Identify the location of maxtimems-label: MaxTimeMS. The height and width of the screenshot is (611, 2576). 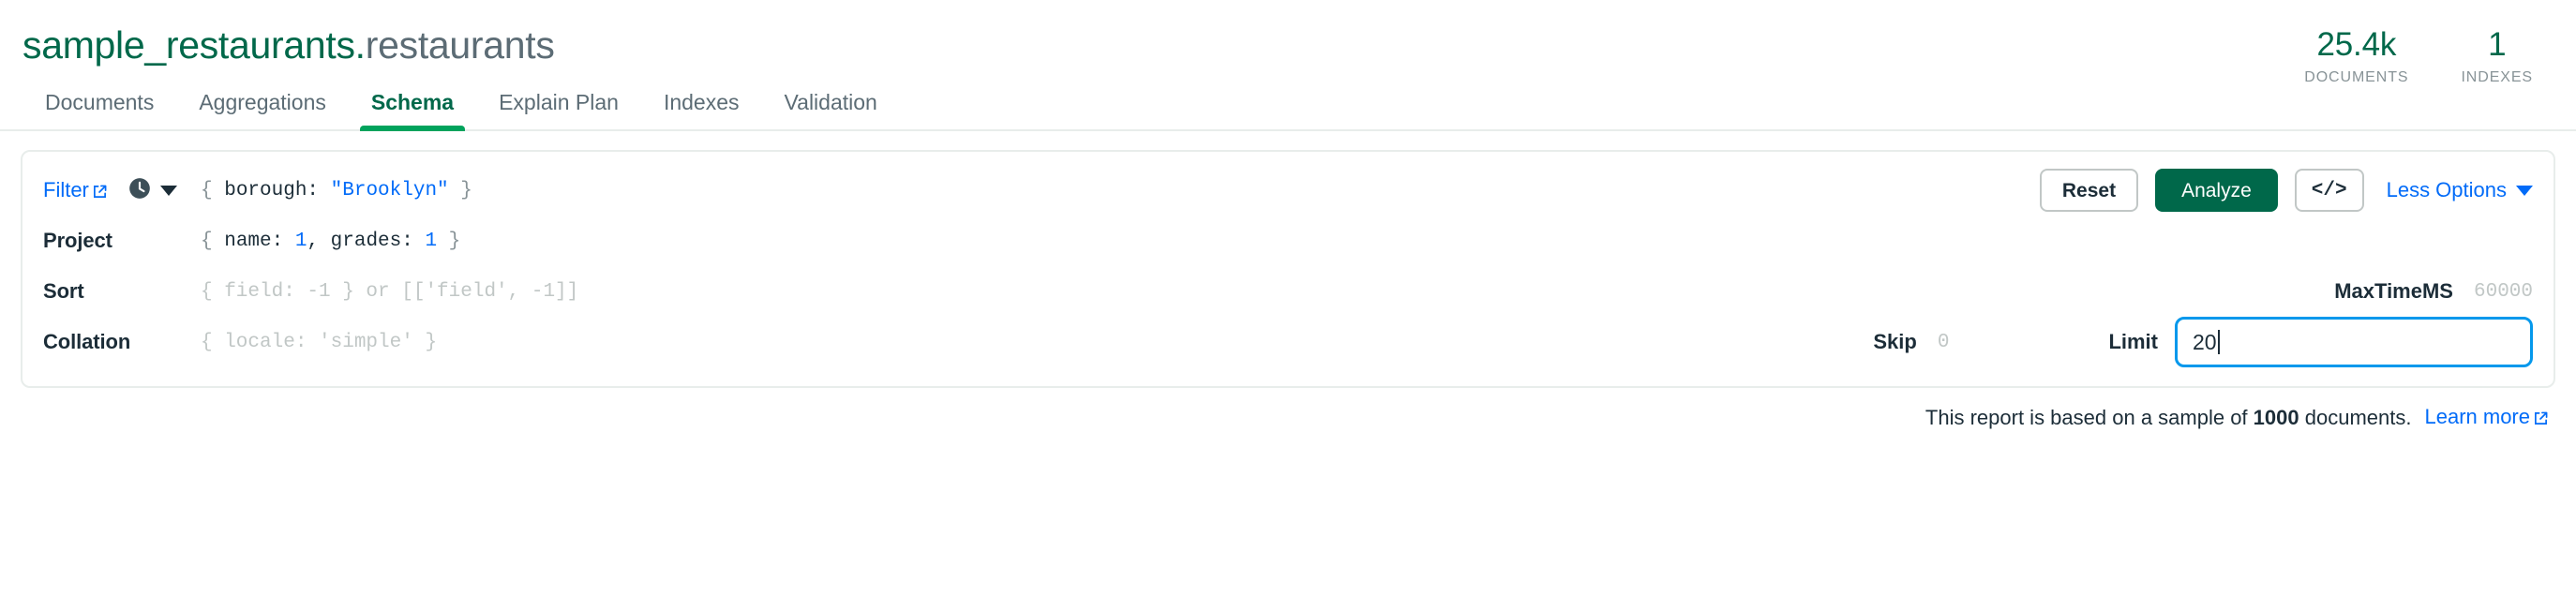
(2394, 291).